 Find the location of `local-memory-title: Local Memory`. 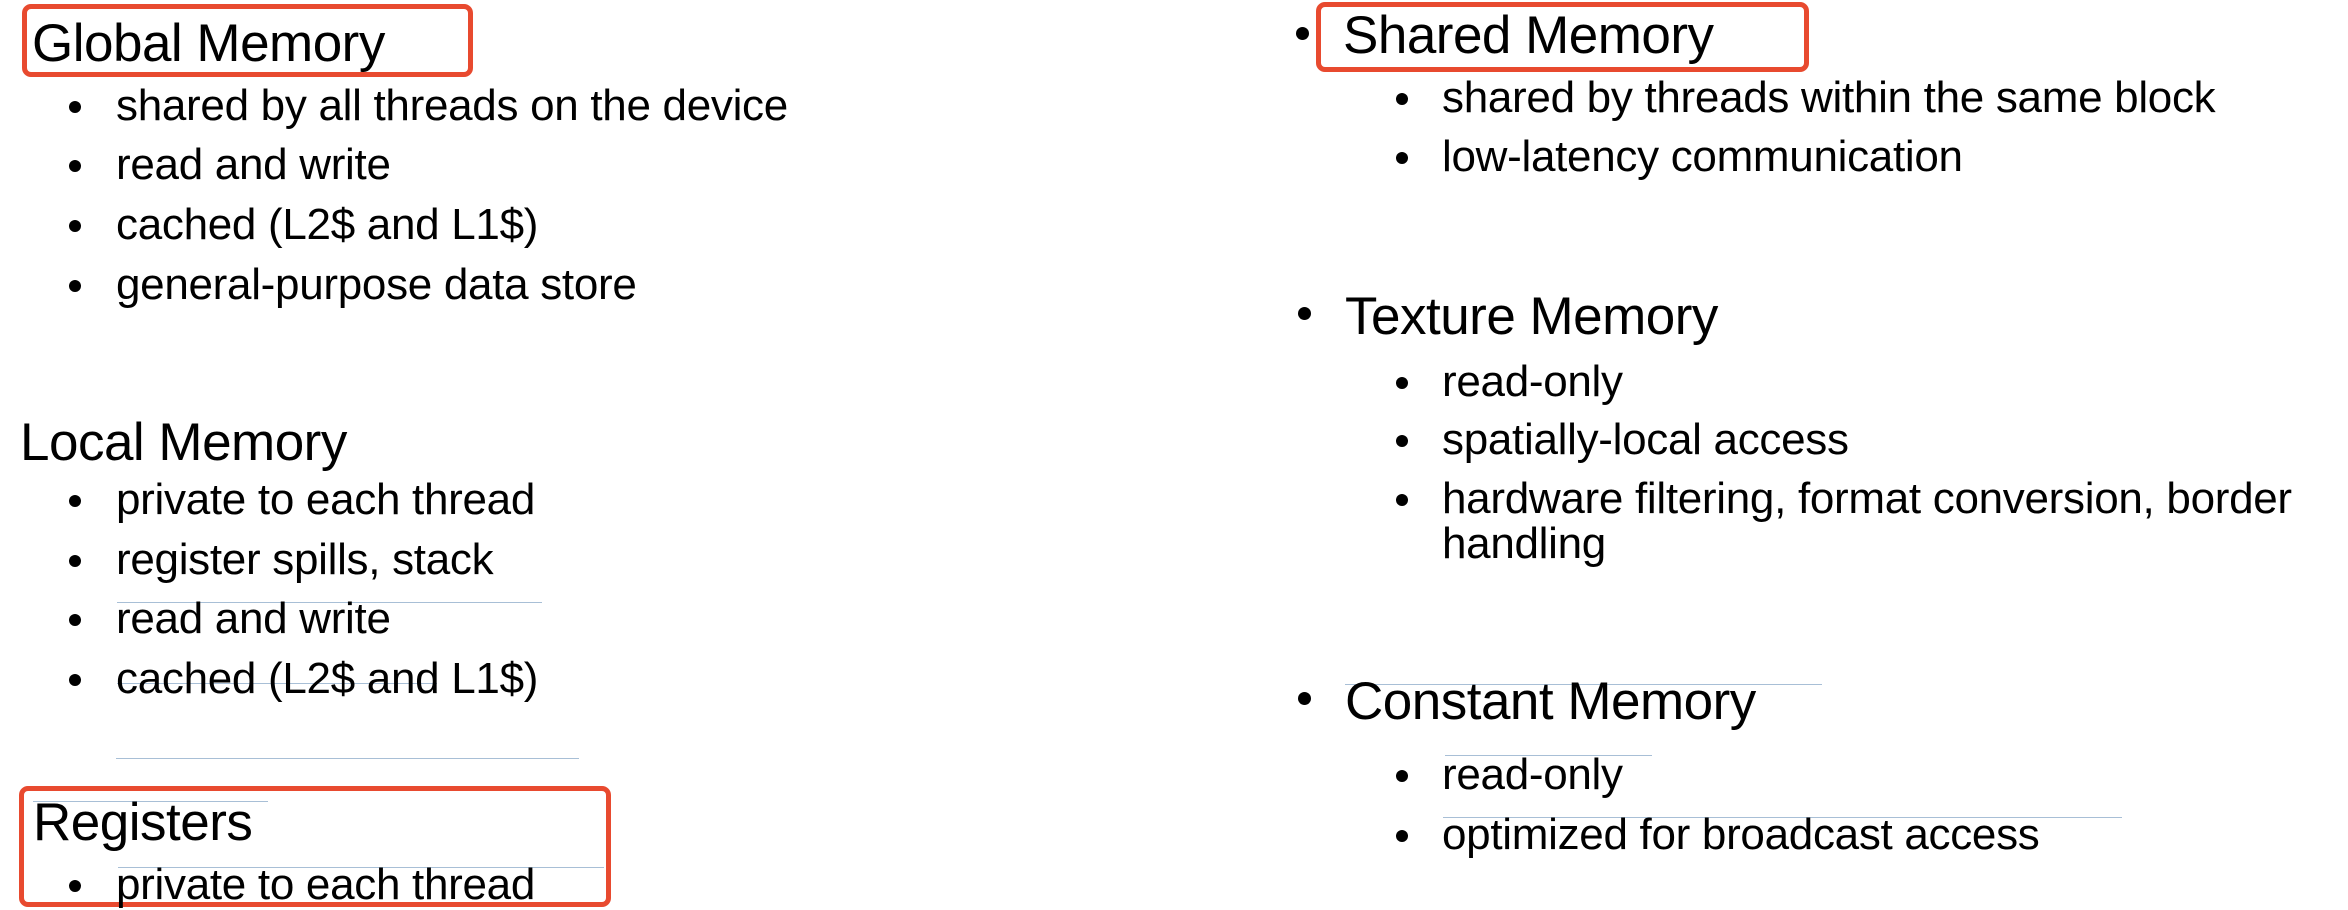

local-memory-title: Local Memory is located at coordinates (183, 442).